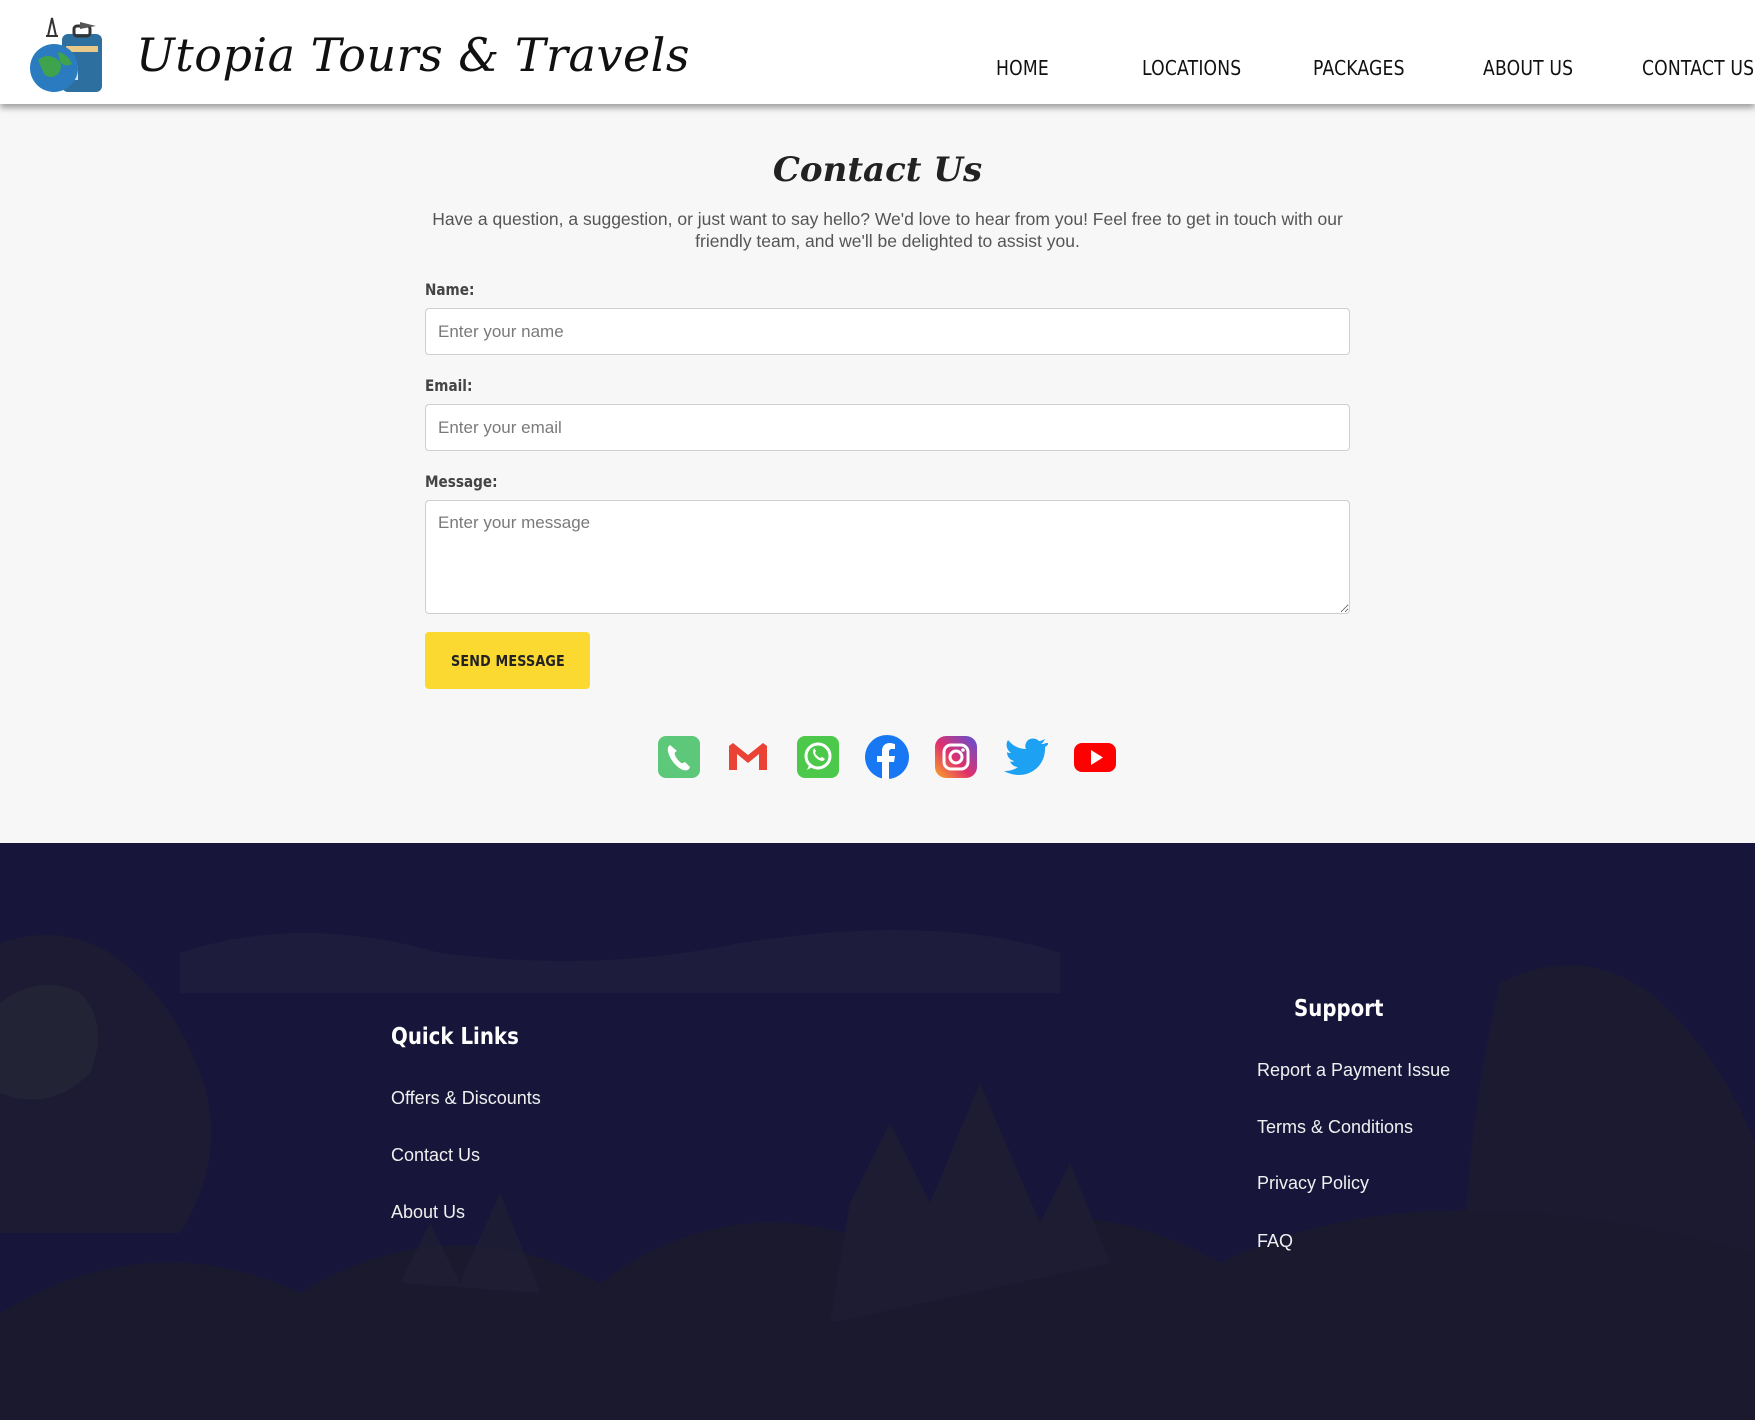 Image resolution: width=1755 pixels, height=1420 pixels. Describe the element at coordinates (1095, 757) in the screenshot. I see `youtube-icon` at that location.